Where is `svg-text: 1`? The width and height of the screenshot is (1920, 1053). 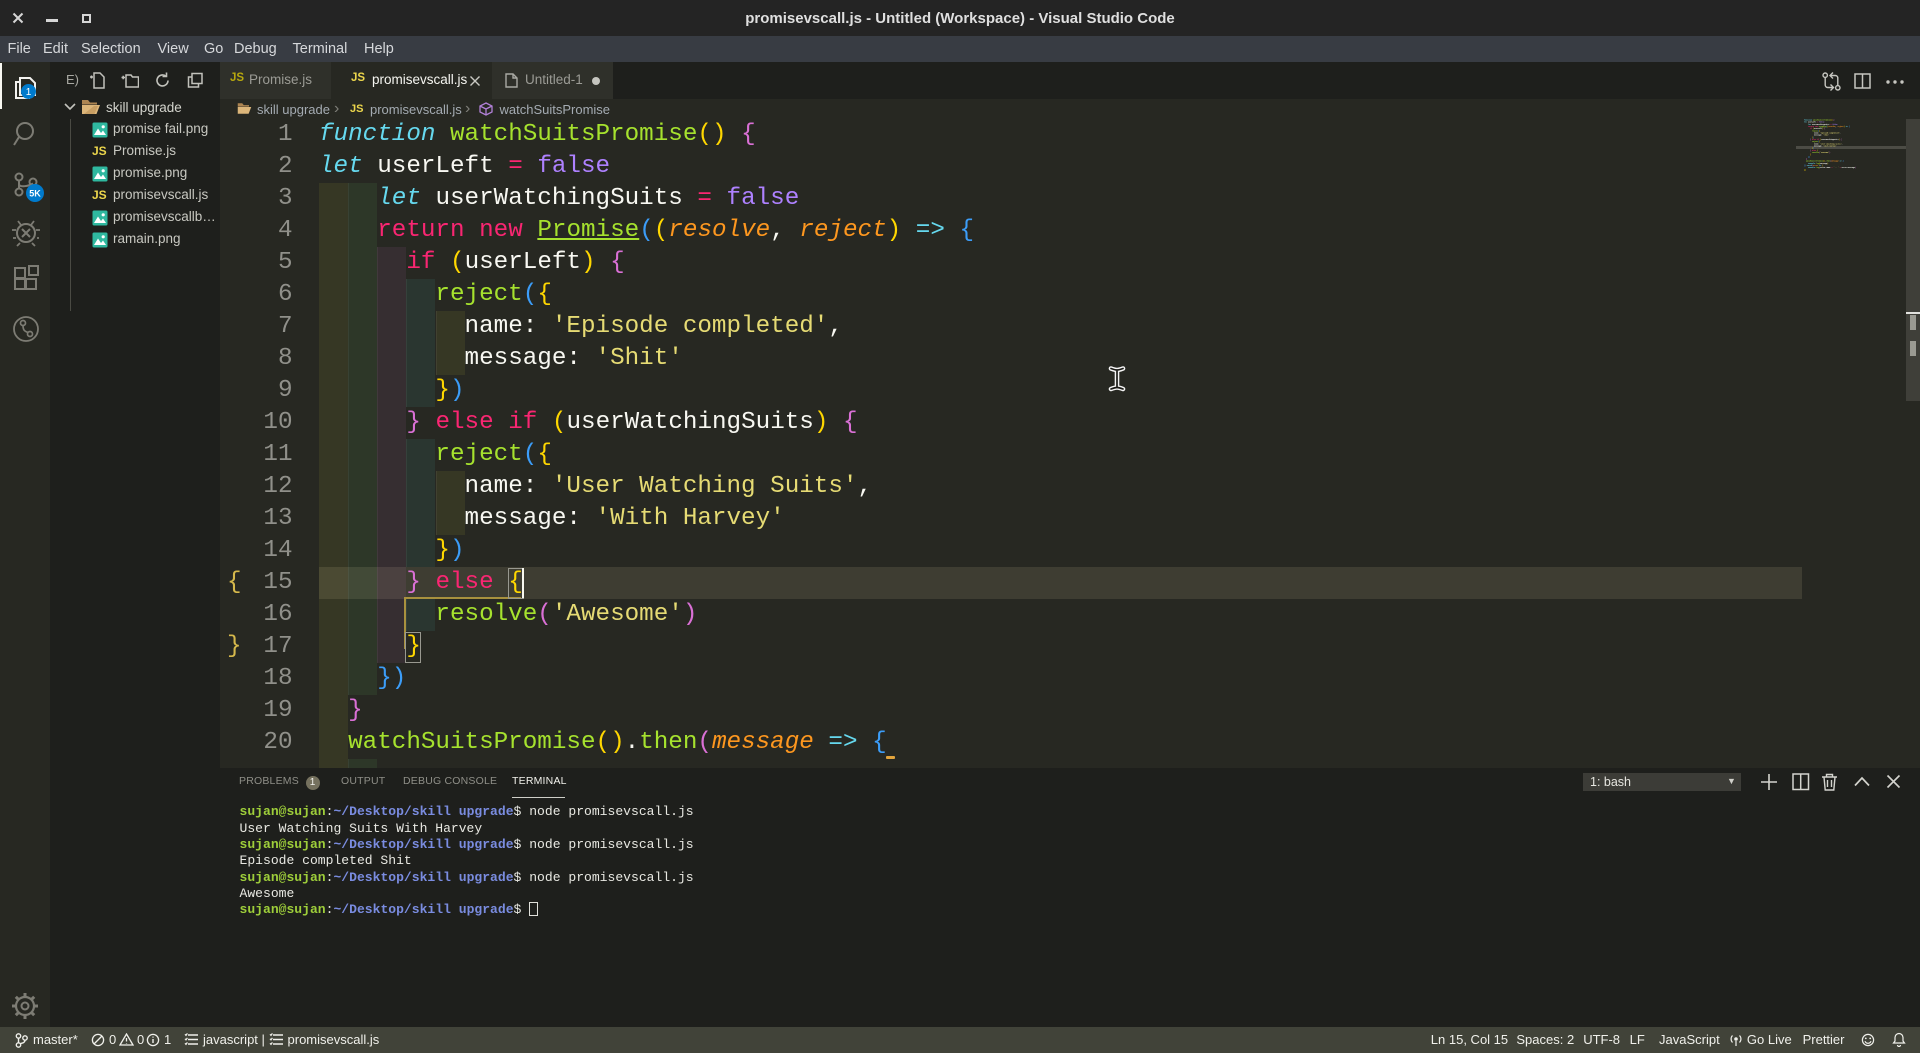
svg-text: 1 is located at coordinates (29, 92).